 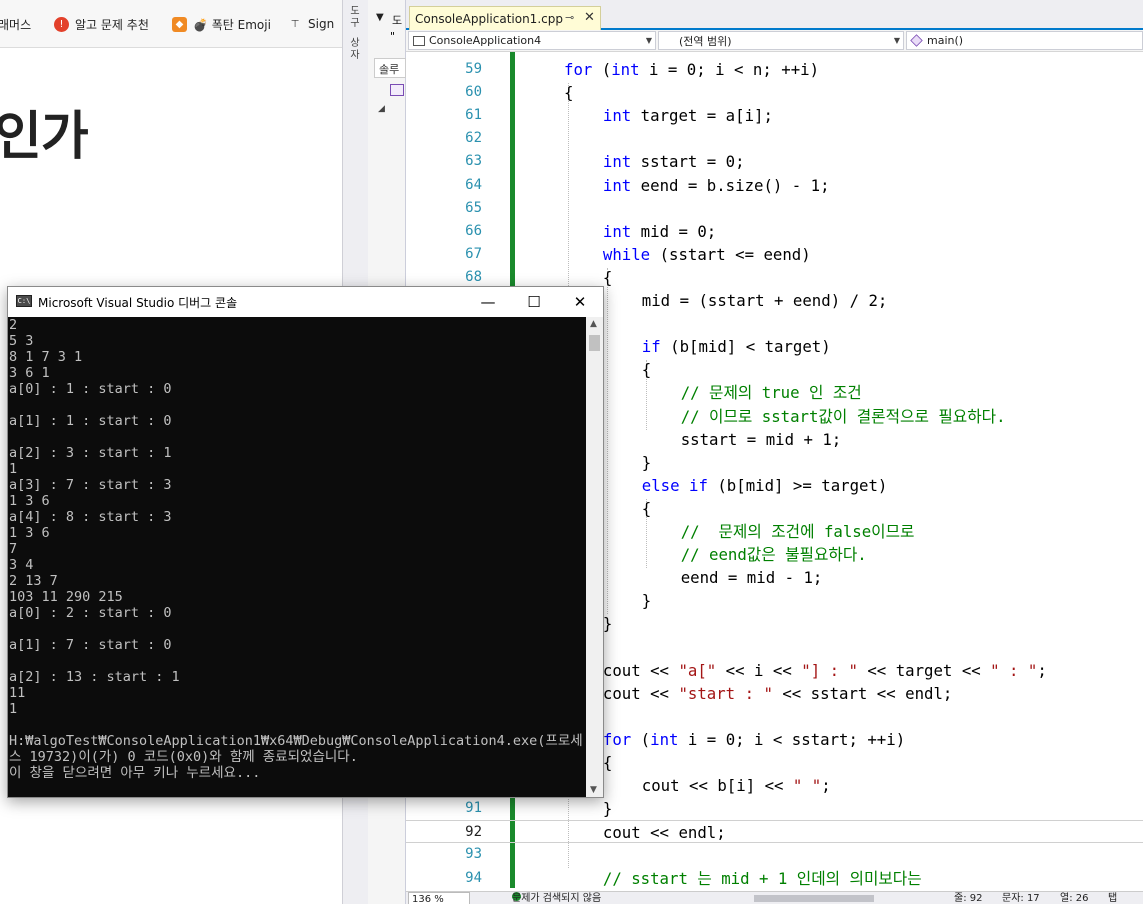 What do you see at coordinates (569, 17) in the screenshot?
I see `pin-icon: ⊸` at bounding box center [569, 17].